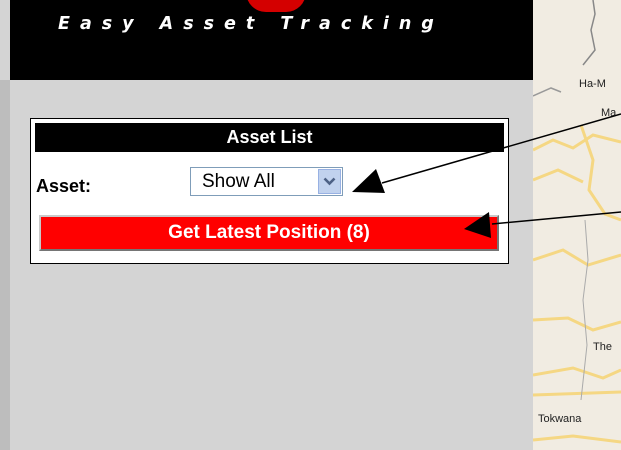 The height and width of the screenshot is (450, 621). Describe the element at coordinates (238, 181) in the screenshot. I see `asset-select-value: Show All` at that location.